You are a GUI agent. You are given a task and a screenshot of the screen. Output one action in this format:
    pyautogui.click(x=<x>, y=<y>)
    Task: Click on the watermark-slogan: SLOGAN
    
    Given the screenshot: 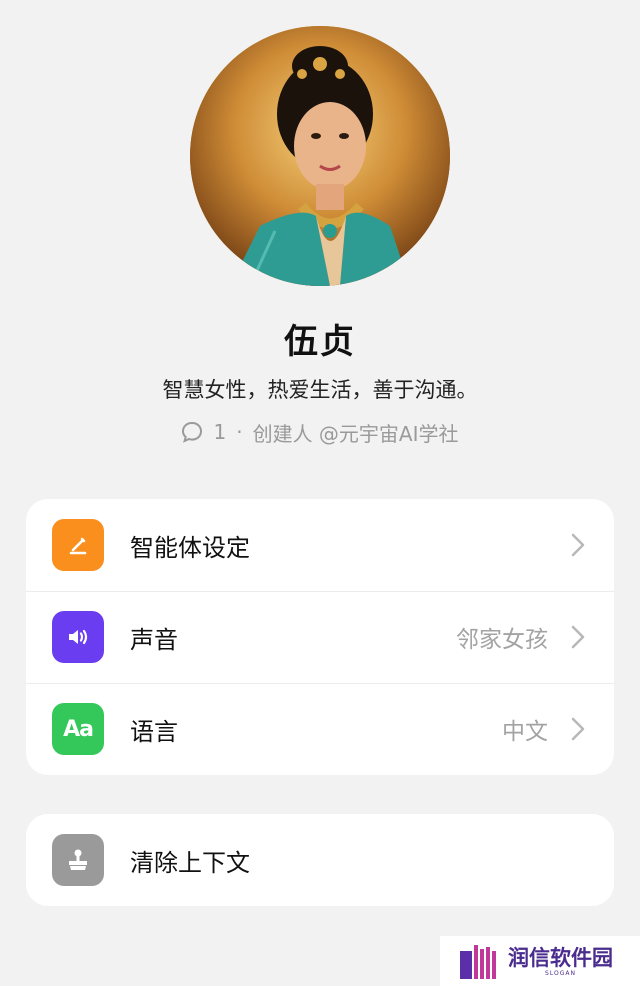 What is the action you would take?
    pyautogui.click(x=560, y=973)
    